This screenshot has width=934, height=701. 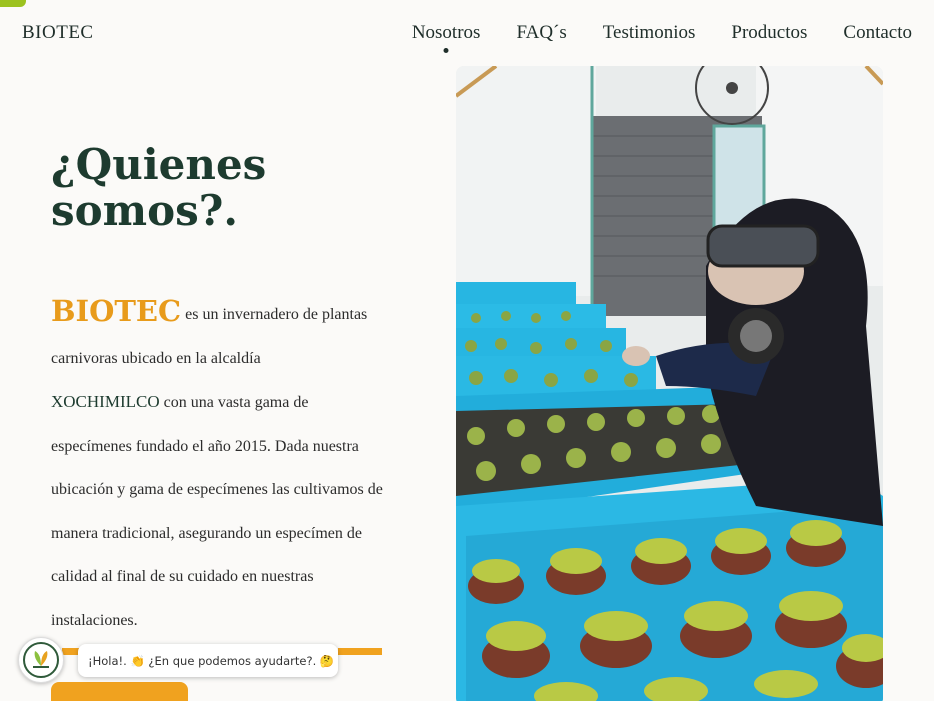 What do you see at coordinates (159, 164) in the screenshot?
I see `title-line-1: ¿Quienes` at bounding box center [159, 164].